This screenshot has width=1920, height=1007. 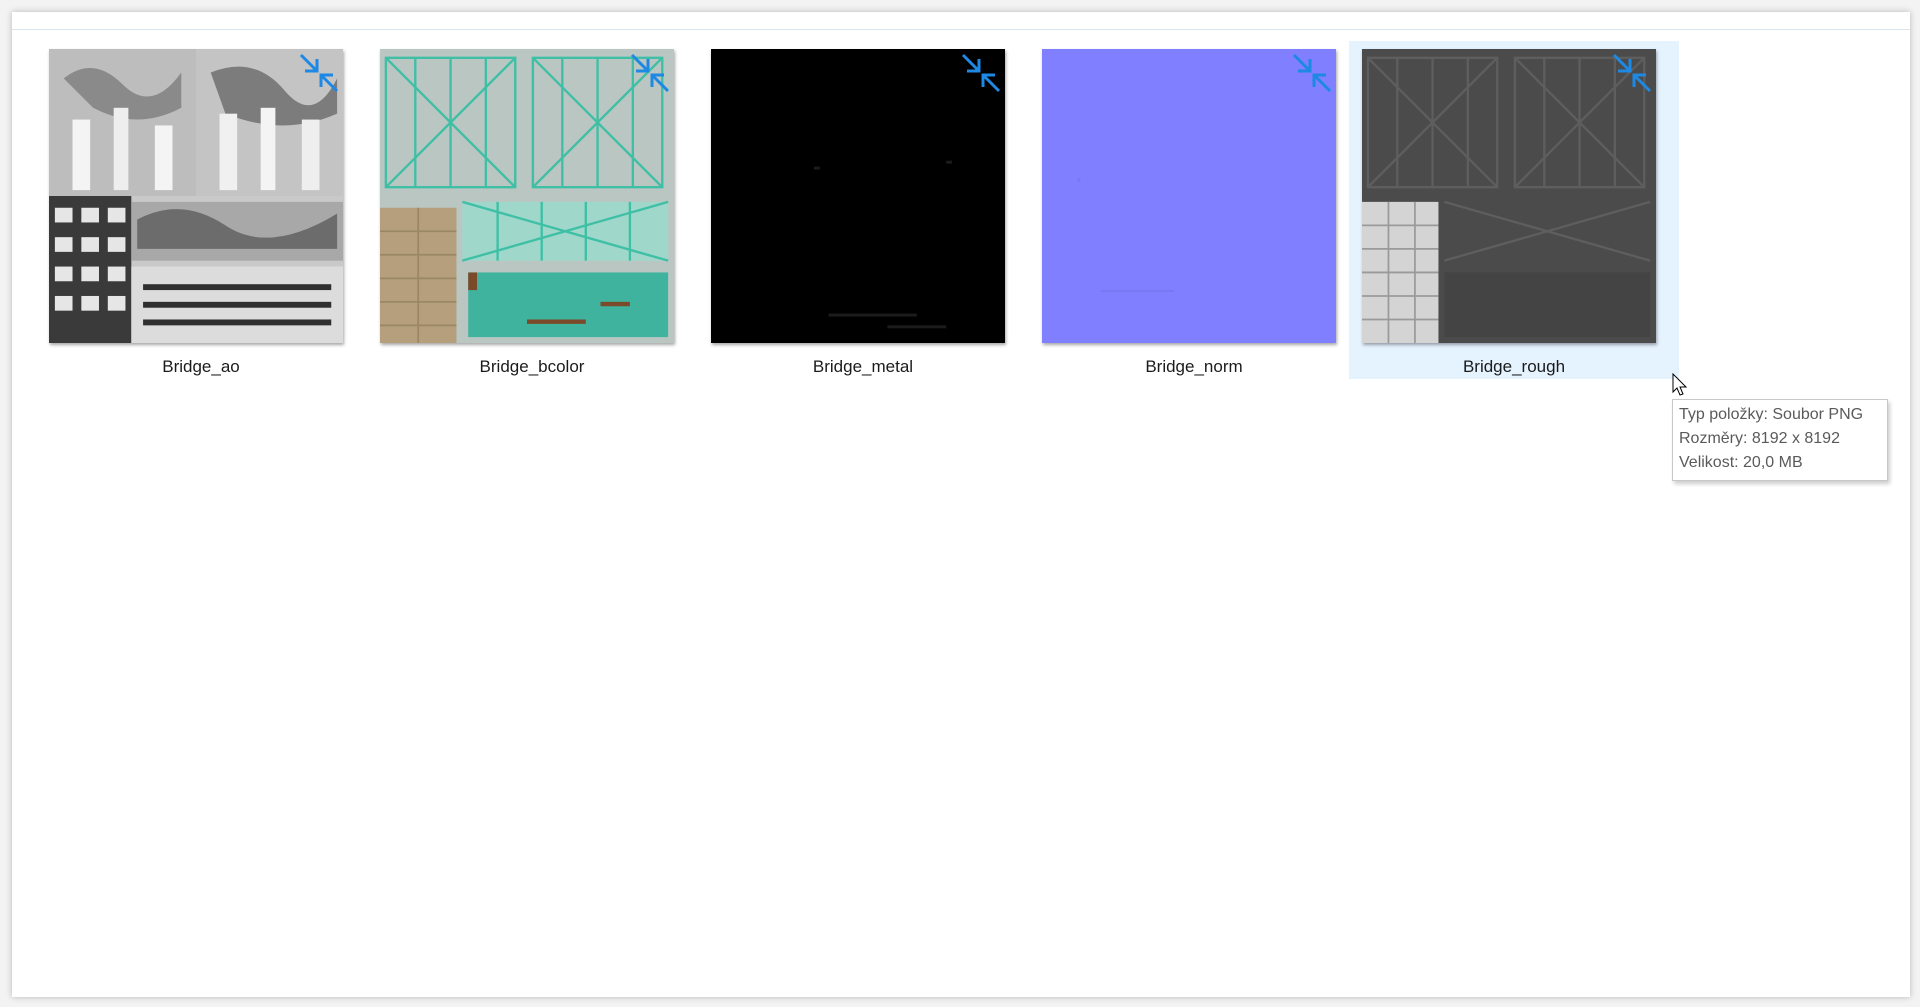 I want to click on file-item-bridge-ao: Bridge_ao, so click(x=201, y=210).